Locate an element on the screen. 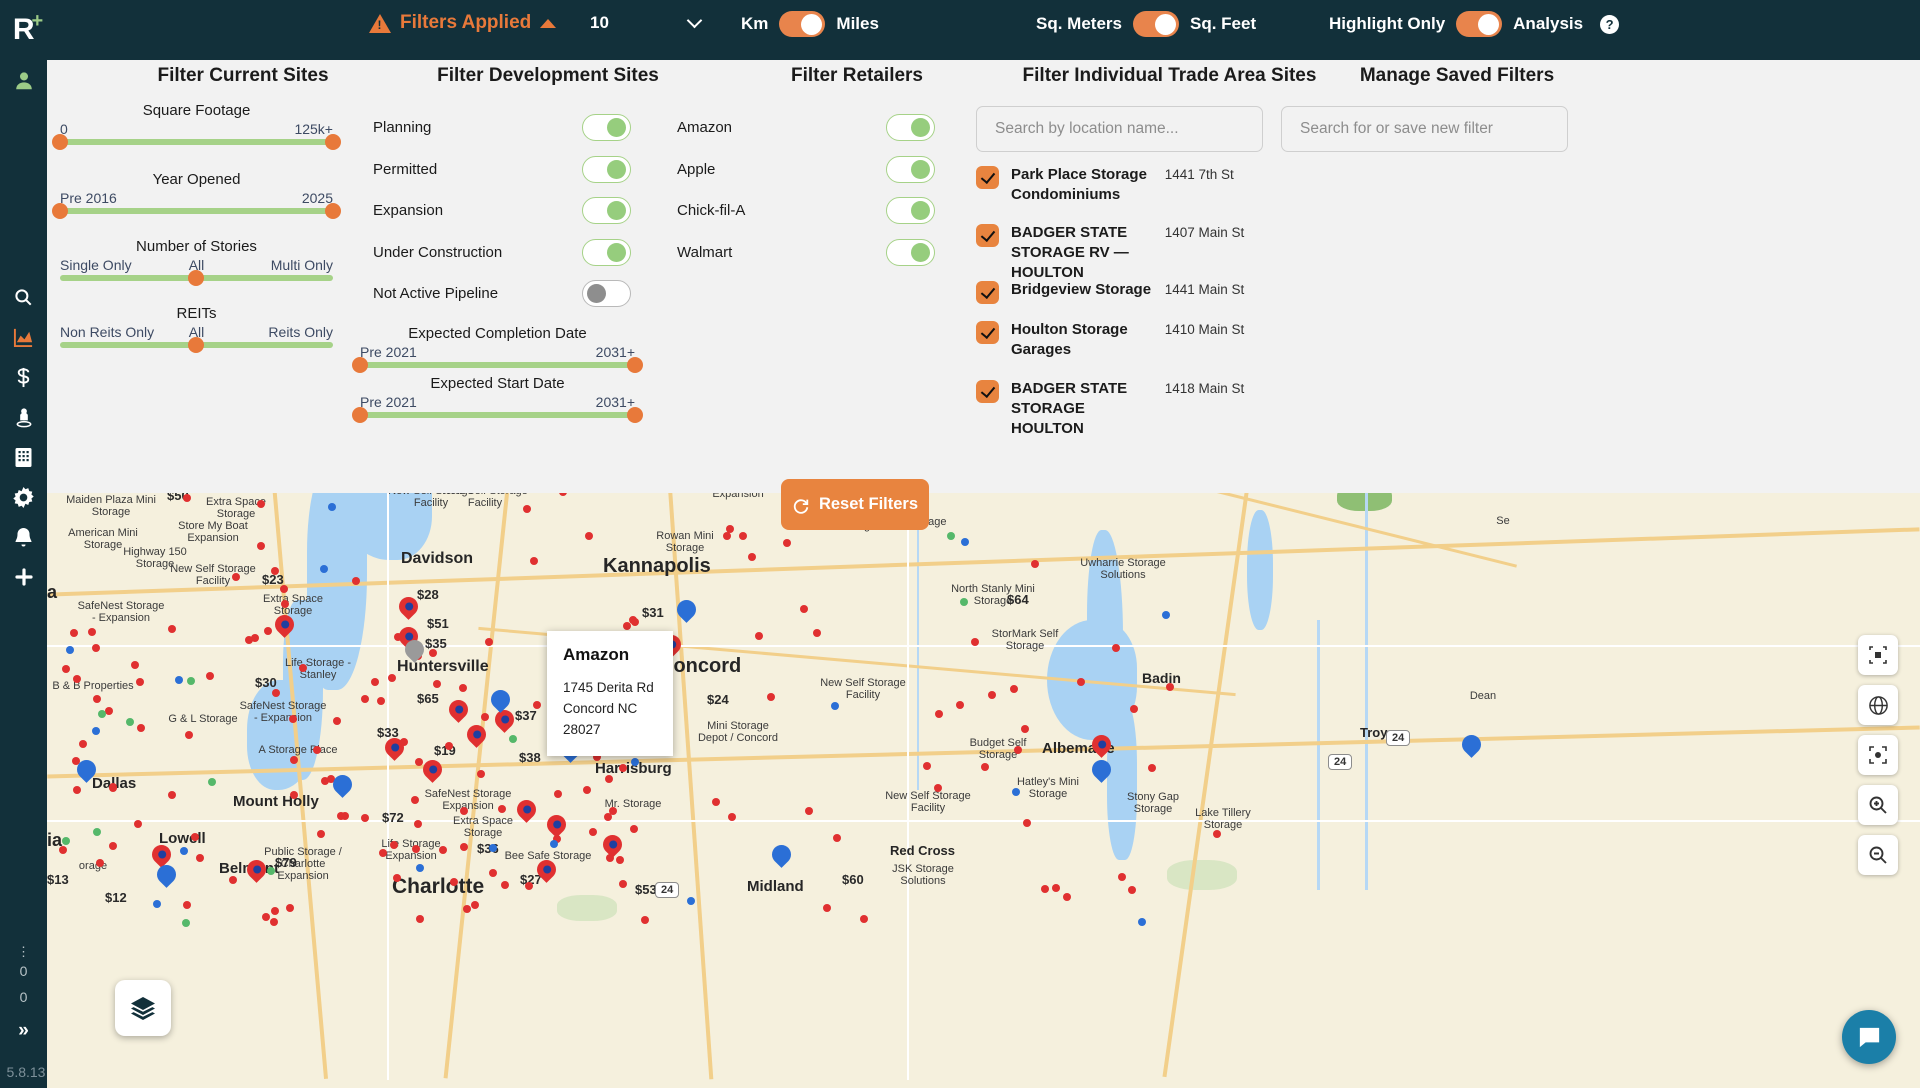 The image size is (1920, 1088). area-unit-toggle is located at coordinates (1155, 24).